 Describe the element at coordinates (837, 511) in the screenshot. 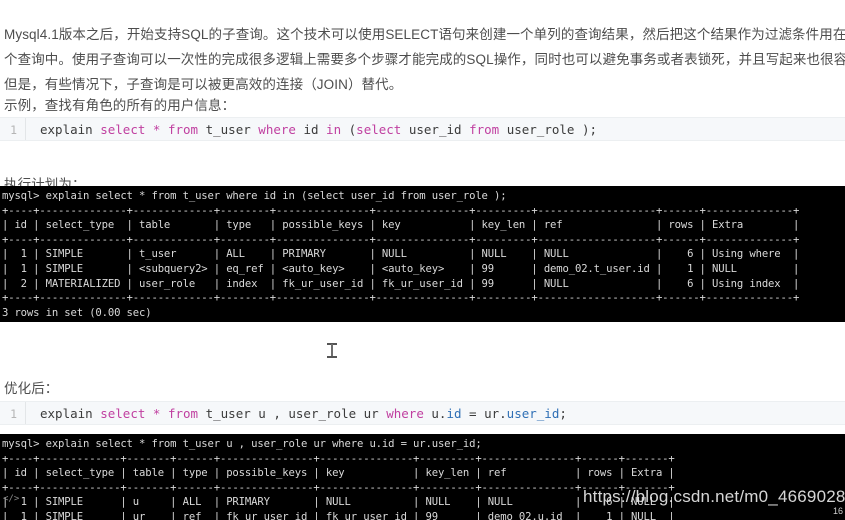

I see `page-number: 16` at that location.